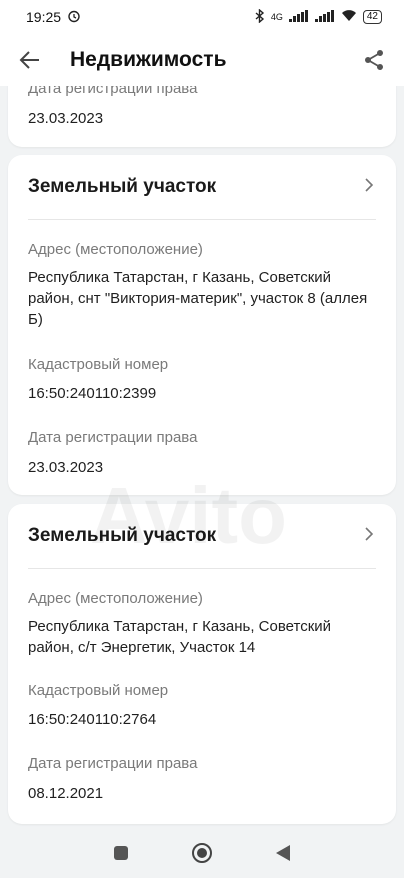  I want to click on property-card-partial: Дата регистрации права 23.03.2023, so click(202, 116).